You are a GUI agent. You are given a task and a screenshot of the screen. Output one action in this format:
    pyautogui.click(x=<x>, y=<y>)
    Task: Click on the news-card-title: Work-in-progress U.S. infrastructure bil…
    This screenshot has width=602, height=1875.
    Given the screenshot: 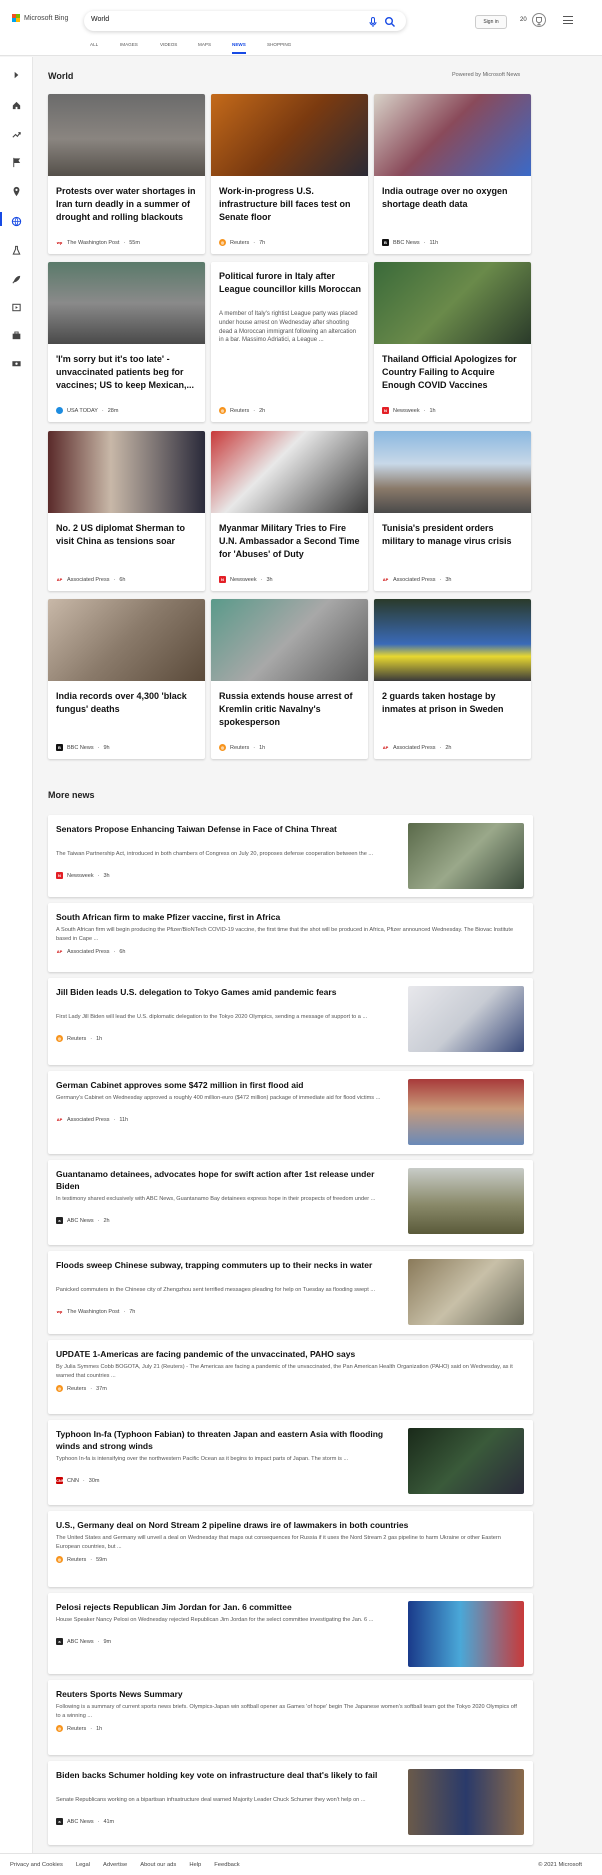 What is the action you would take?
    pyautogui.click(x=290, y=204)
    